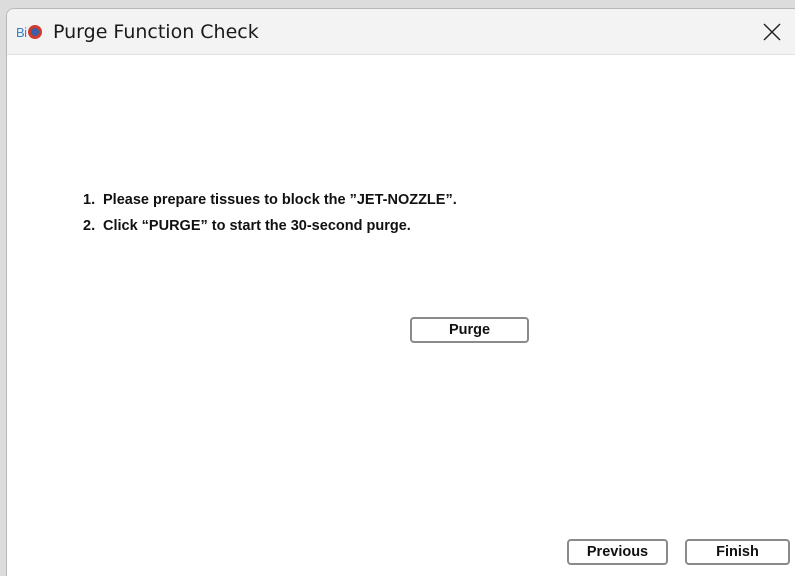 This screenshot has width=795, height=576. What do you see at coordinates (617, 552) in the screenshot?
I see `previous-button: Previous` at bounding box center [617, 552].